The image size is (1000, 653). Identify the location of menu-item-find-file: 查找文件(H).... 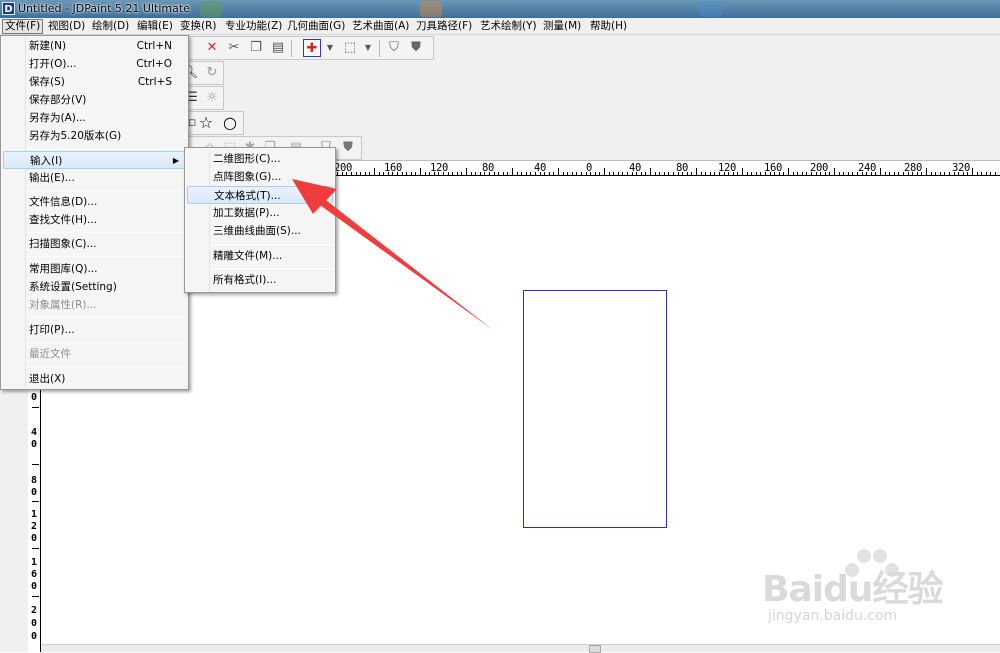
(94, 220).